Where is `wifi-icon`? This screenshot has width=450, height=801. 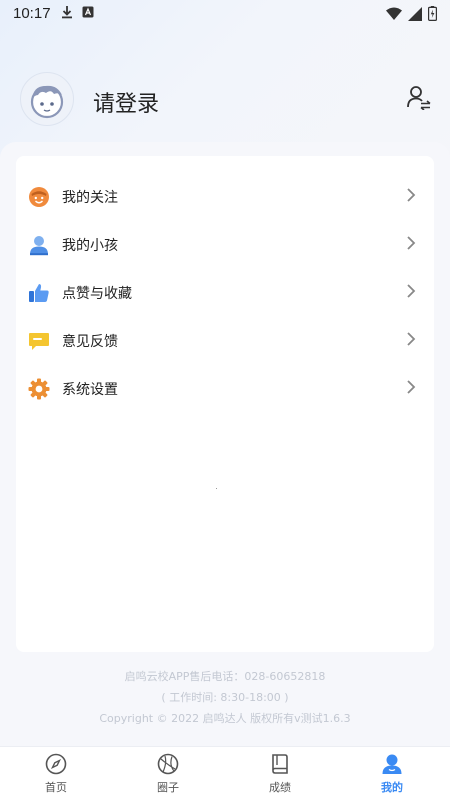
wifi-icon is located at coordinates (394, 13).